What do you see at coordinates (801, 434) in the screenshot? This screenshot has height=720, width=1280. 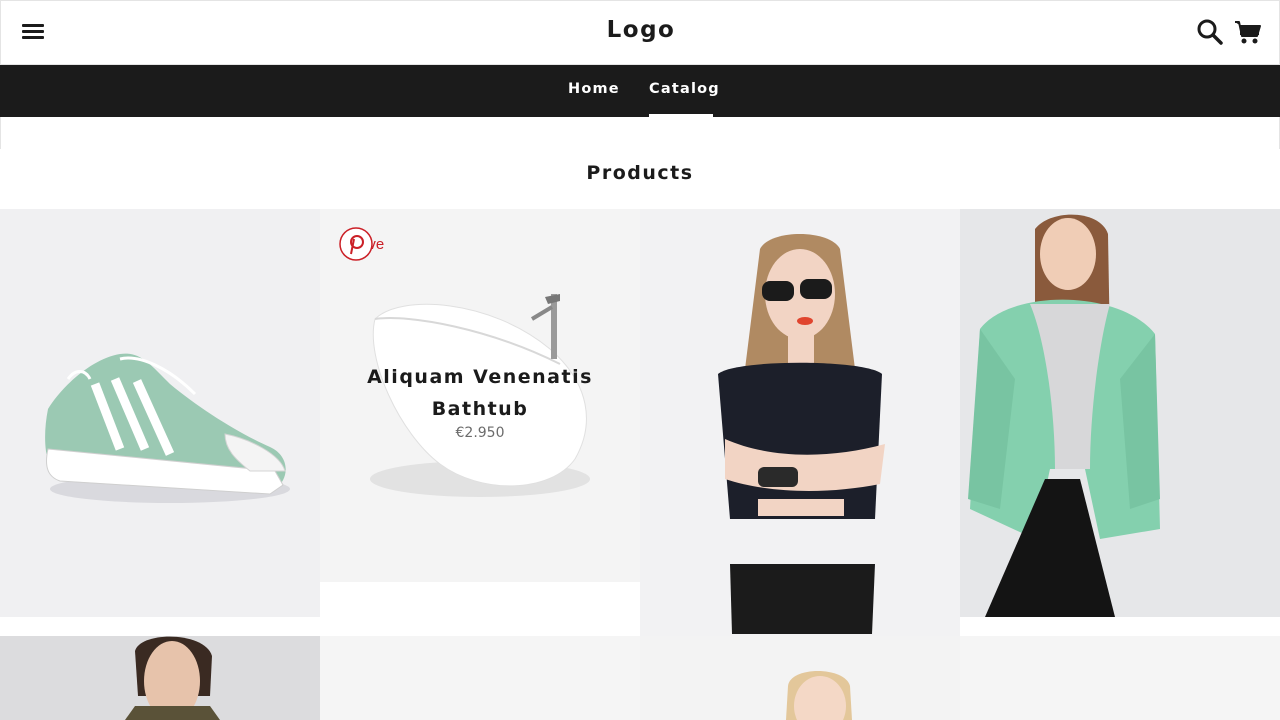 I see `product-image-woman-sunglasses` at bounding box center [801, 434].